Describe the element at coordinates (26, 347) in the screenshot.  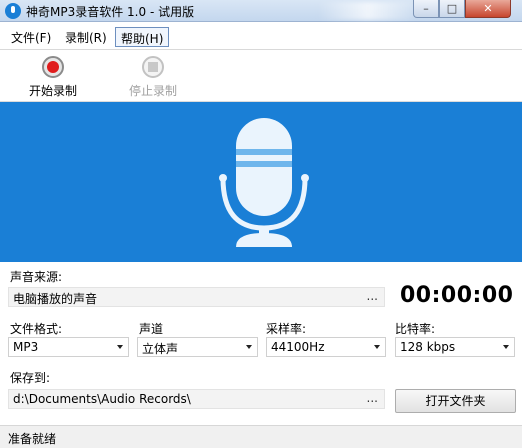
I see `format-value: MP3` at that location.